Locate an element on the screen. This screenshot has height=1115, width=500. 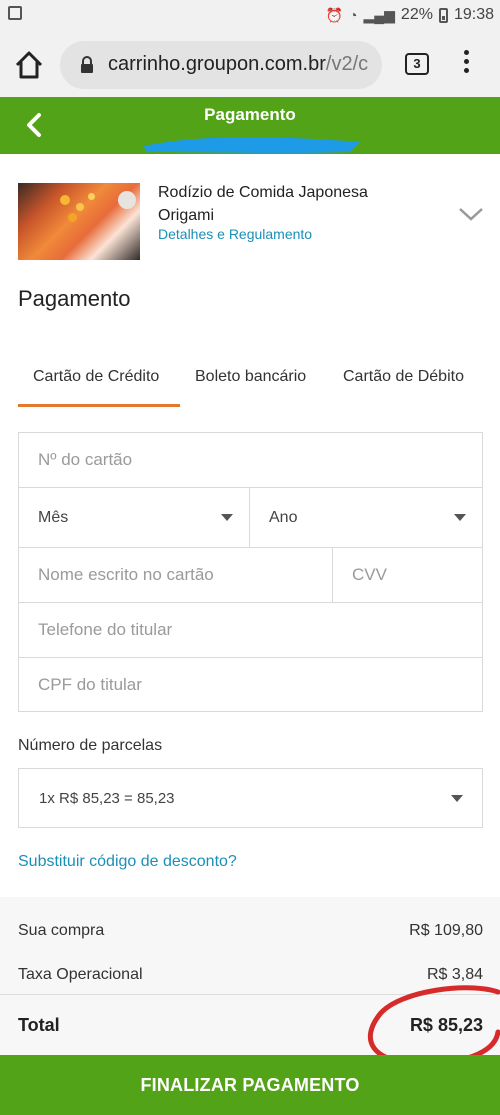
browser-toolbar: carrinho.groupon.com.br/v2/c 3 is located at coordinates (250, 64).